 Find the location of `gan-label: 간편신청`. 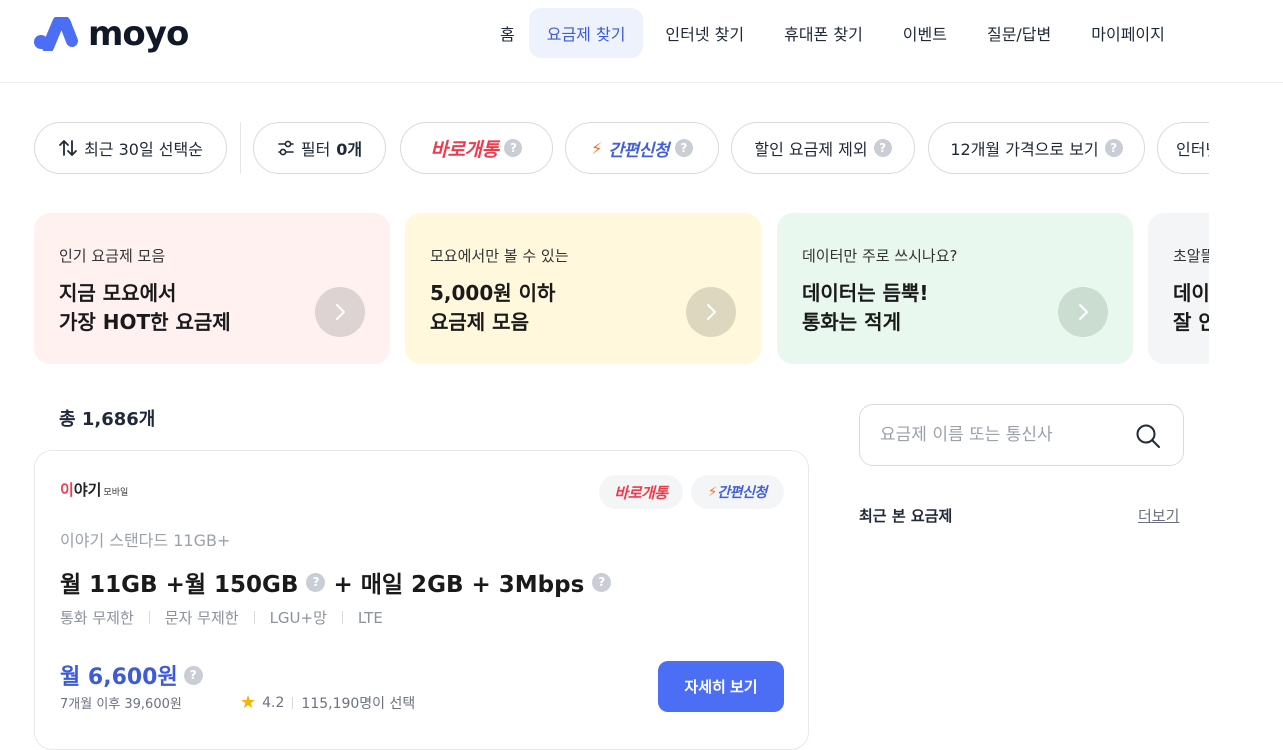

gan-label: 간편신청 is located at coordinates (638, 150).